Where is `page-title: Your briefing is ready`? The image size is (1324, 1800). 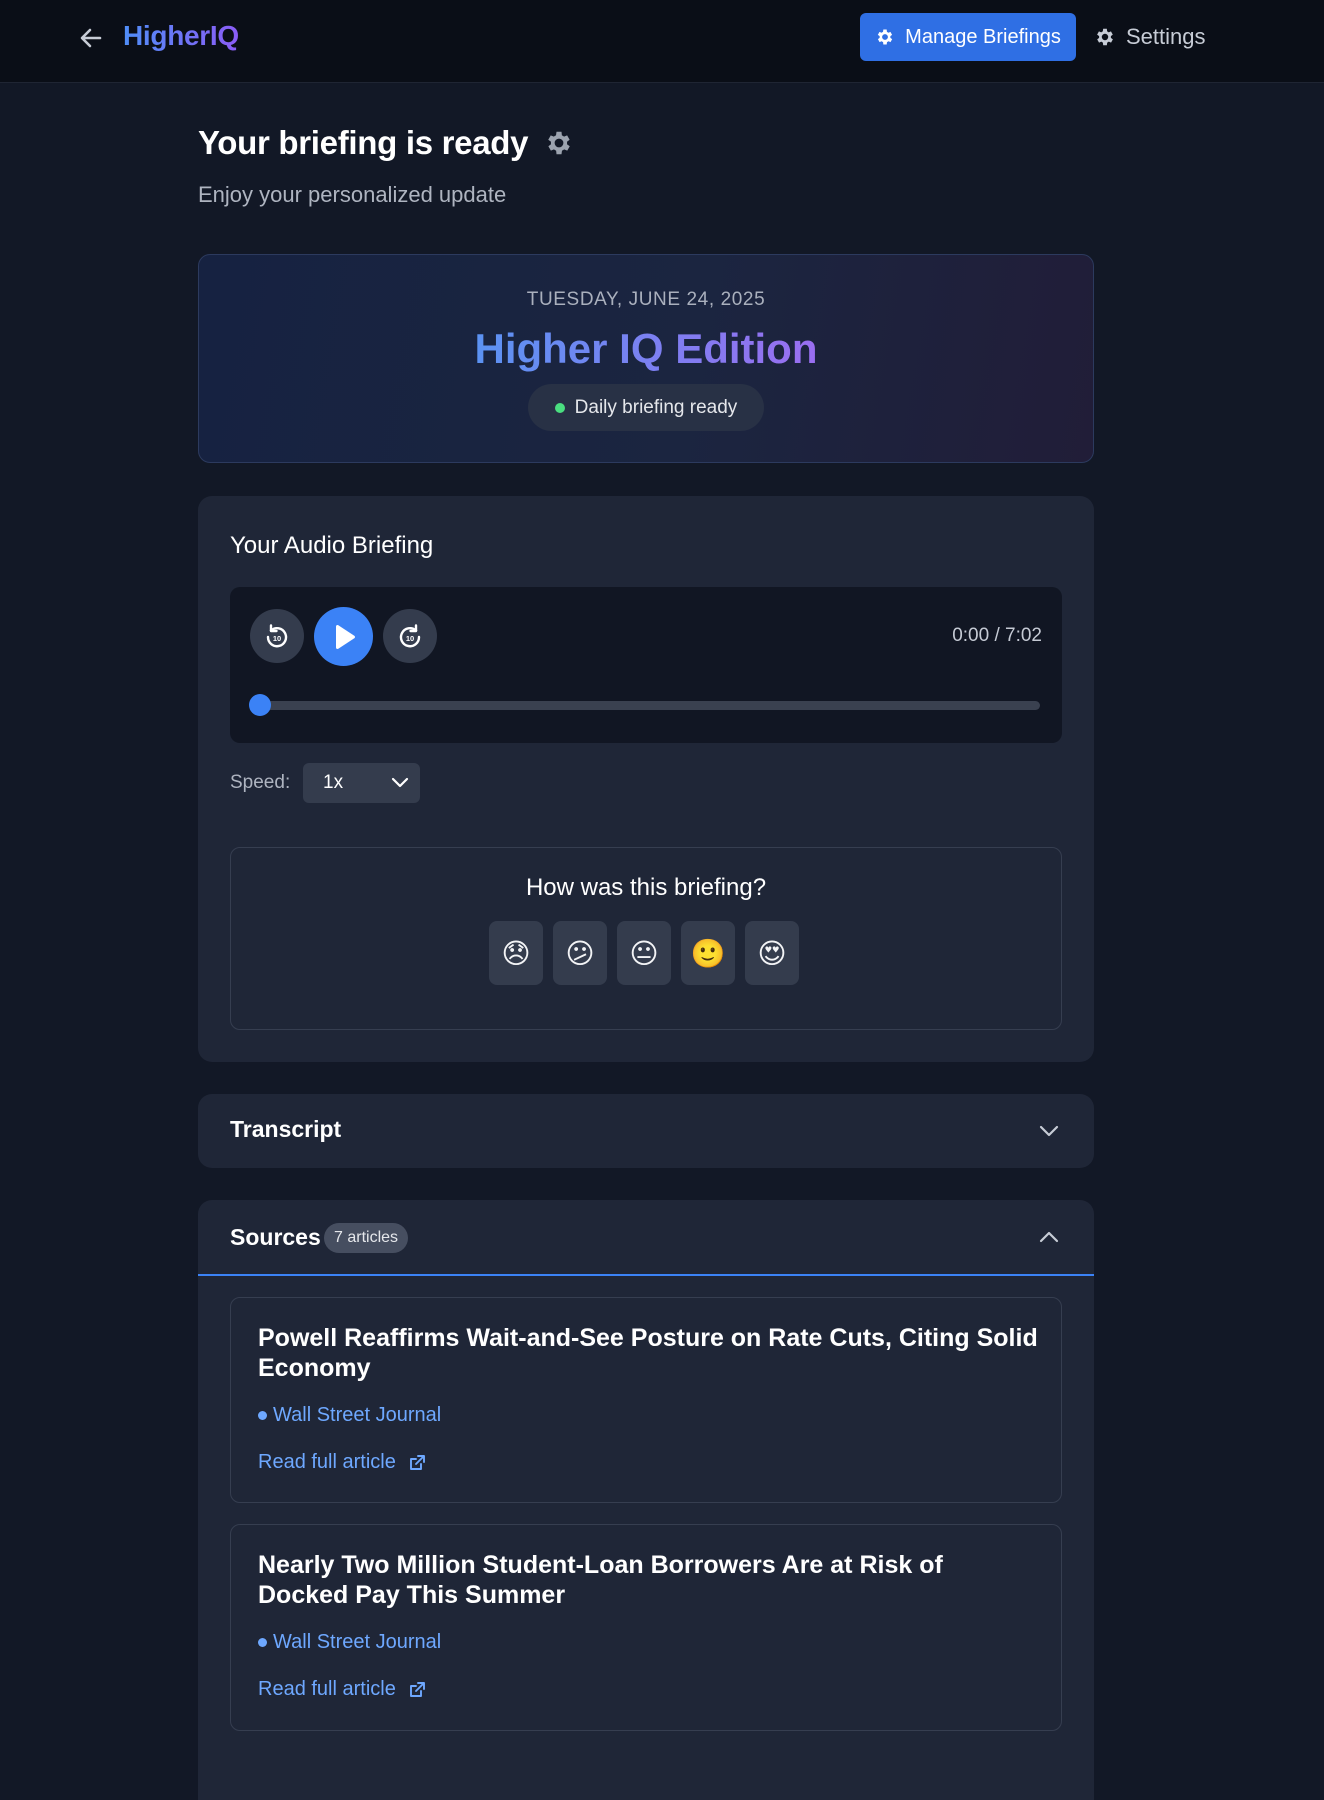 page-title: Your briefing is ready is located at coordinates (363, 142).